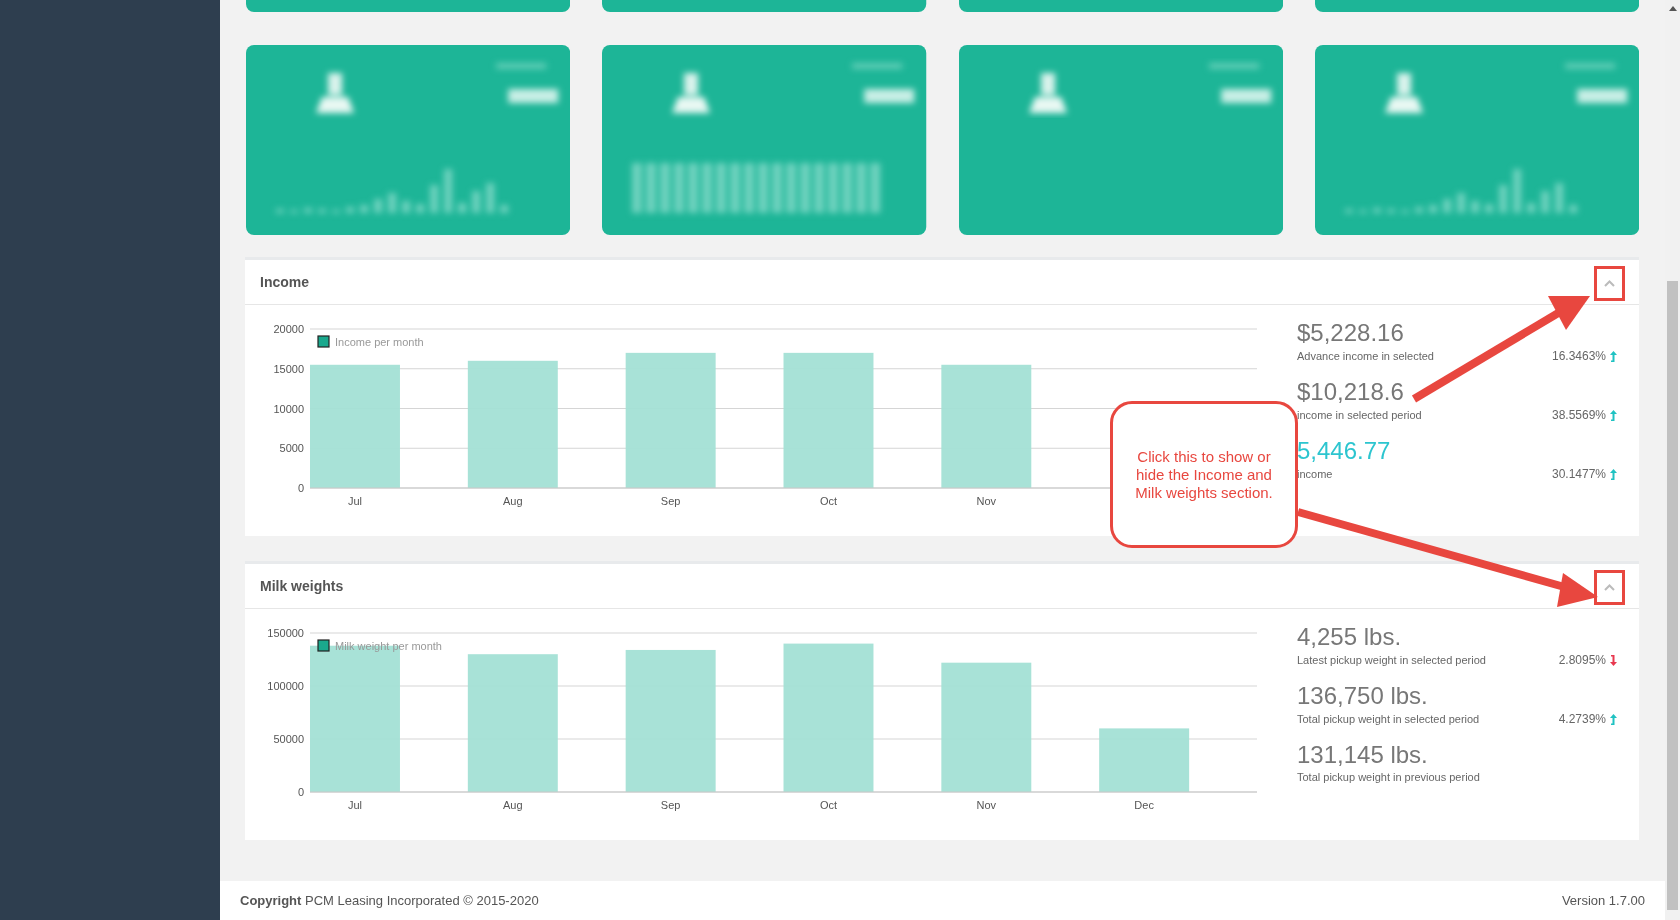 The image size is (1680, 920). Describe the element at coordinates (291, 448) in the screenshot. I see `axis-tick-label: 5000` at that location.